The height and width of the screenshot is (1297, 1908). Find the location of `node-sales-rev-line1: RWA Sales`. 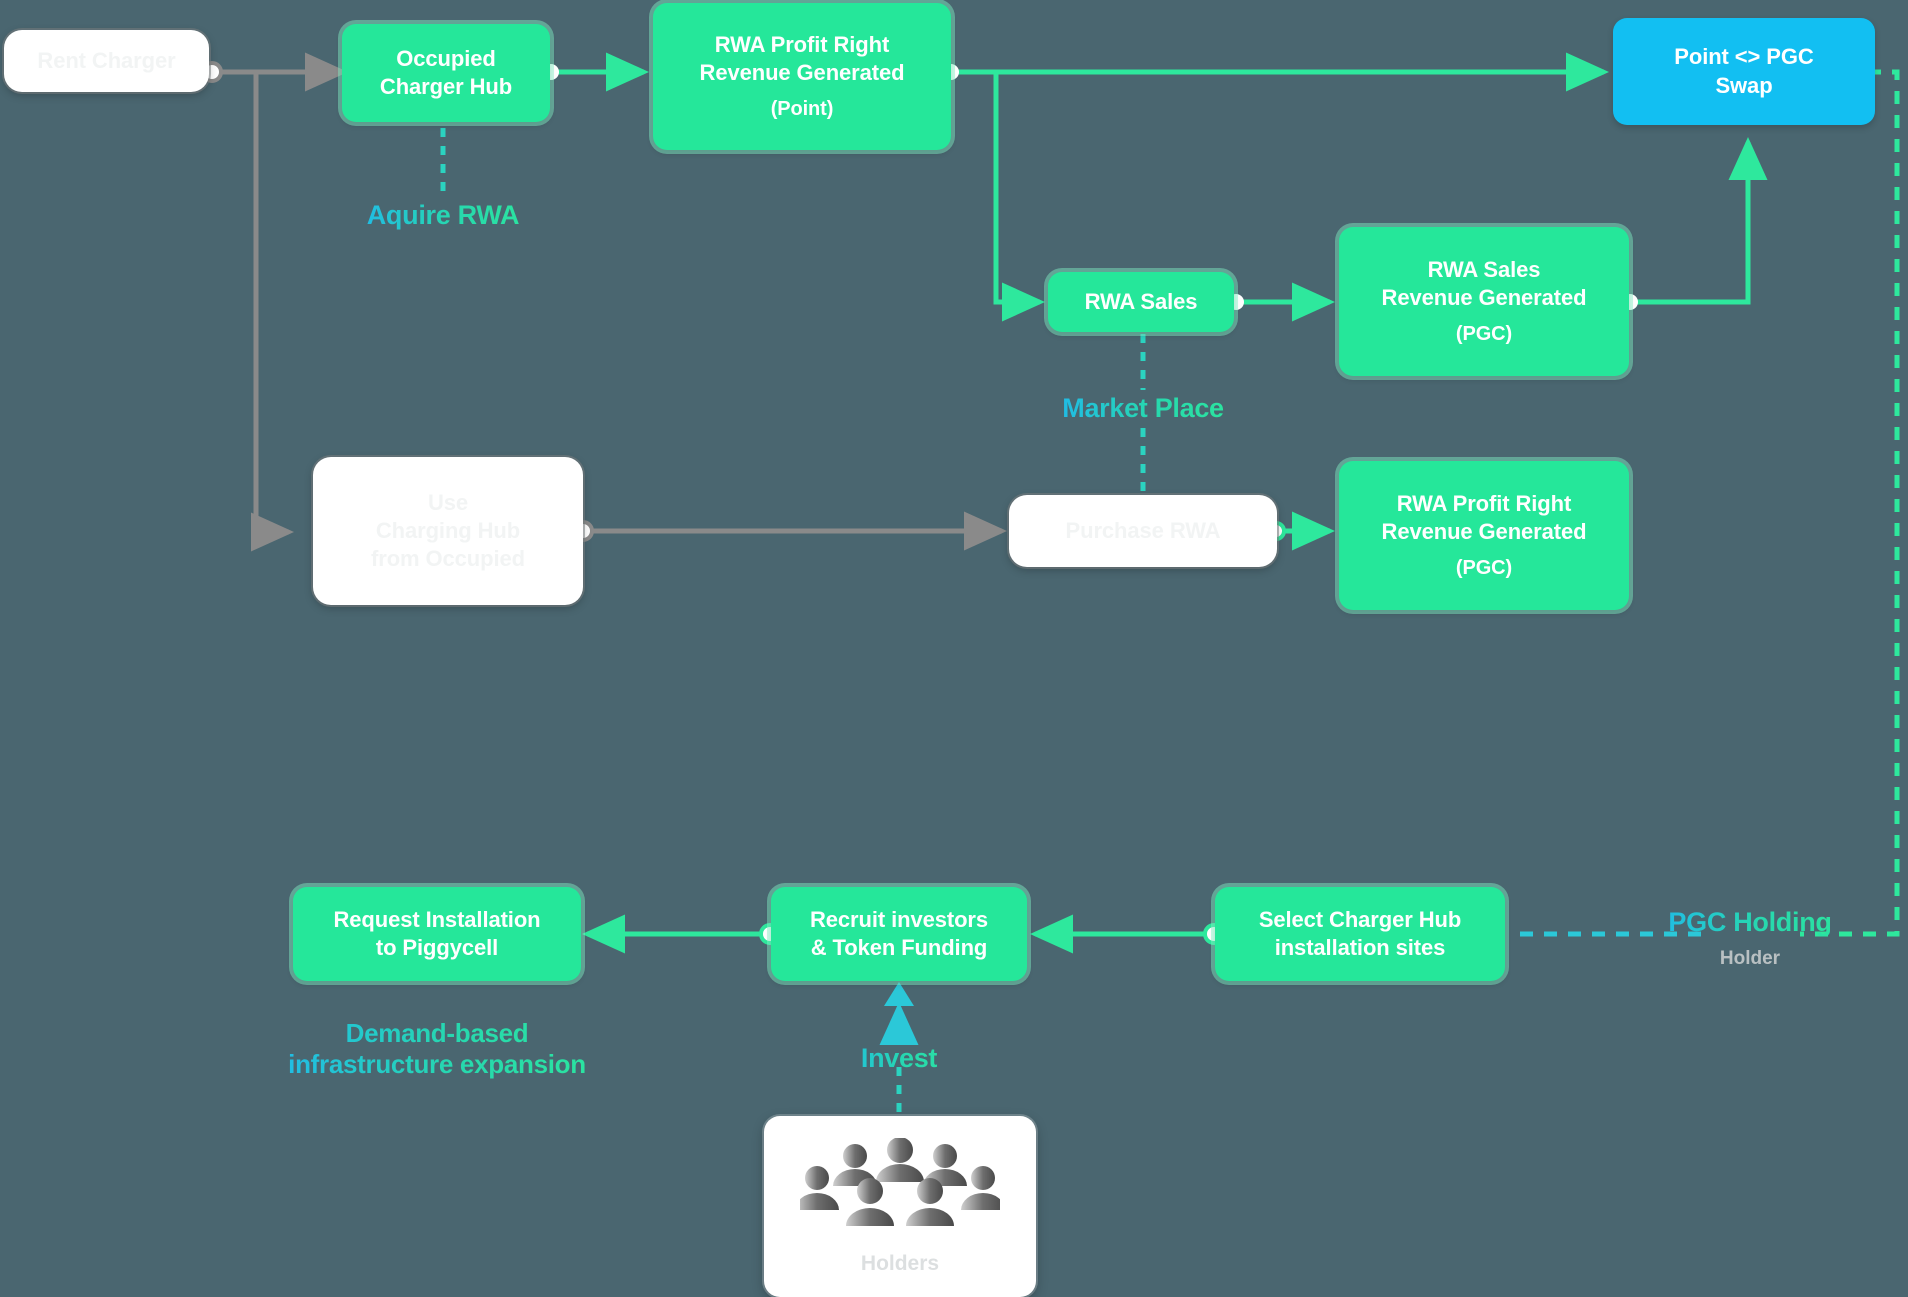

node-sales-rev-line1: RWA Sales is located at coordinates (1484, 269).